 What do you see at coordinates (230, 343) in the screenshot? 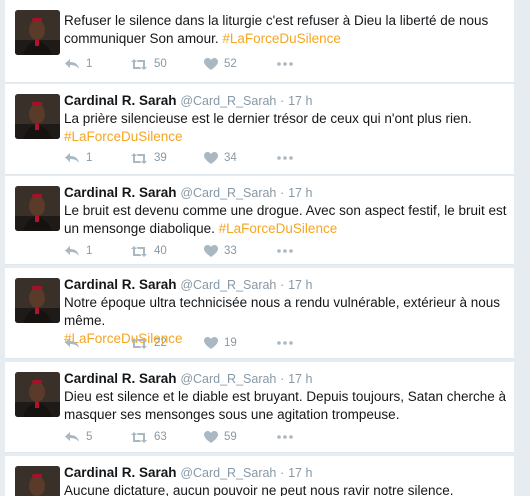
I see `like-count: 19` at bounding box center [230, 343].